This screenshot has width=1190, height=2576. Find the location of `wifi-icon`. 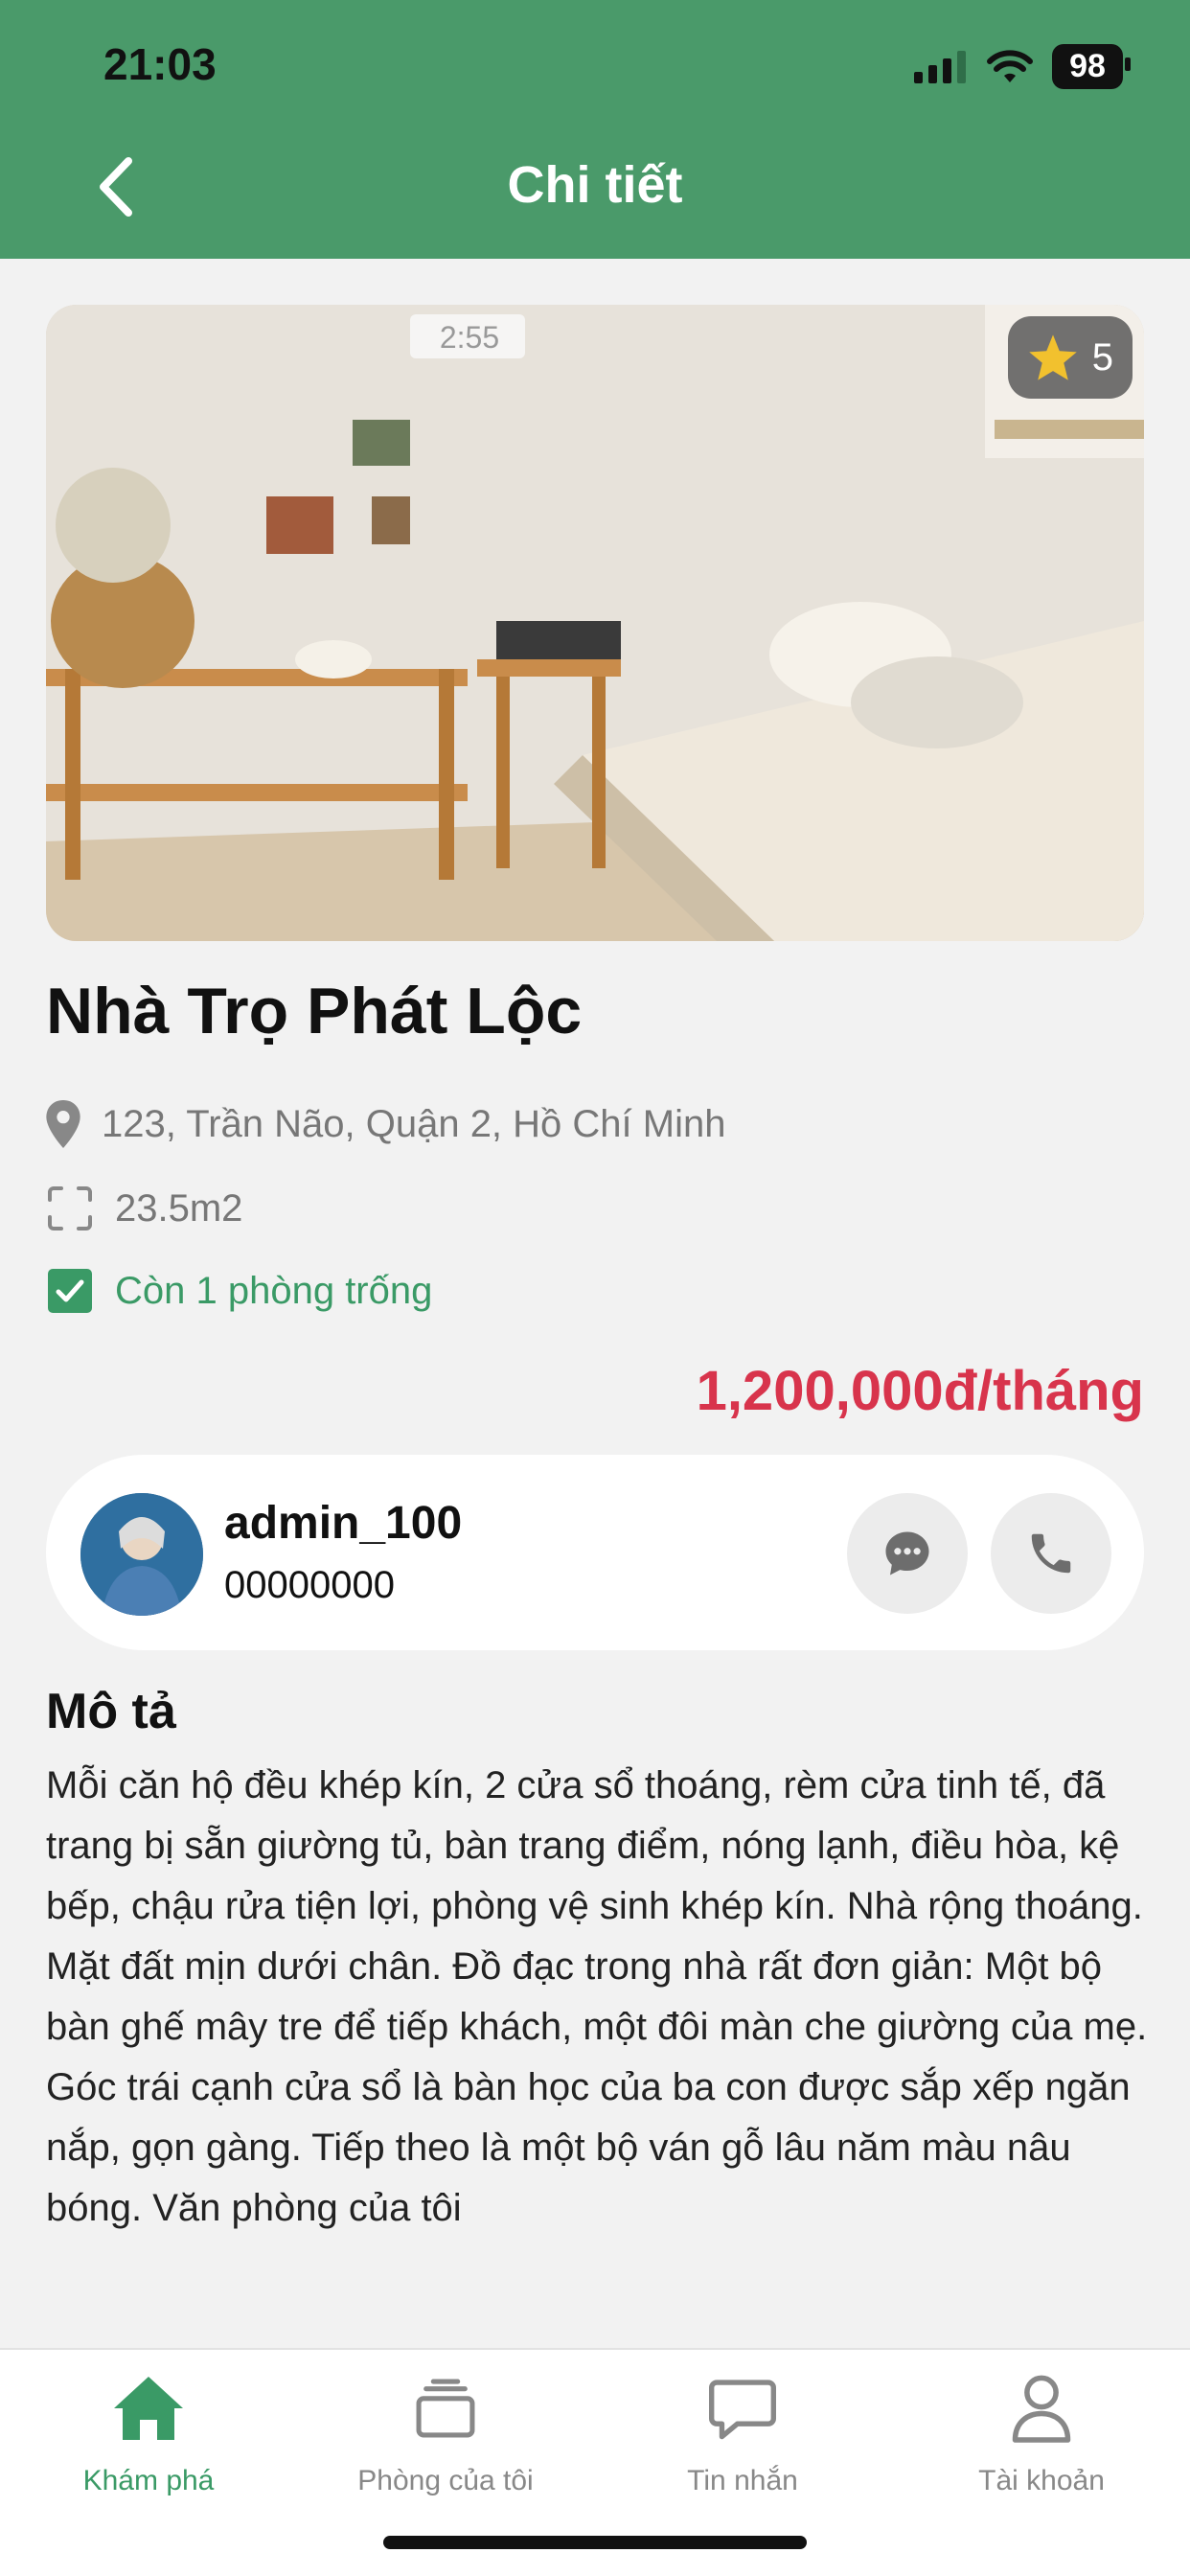

wifi-icon is located at coordinates (1010, 65).